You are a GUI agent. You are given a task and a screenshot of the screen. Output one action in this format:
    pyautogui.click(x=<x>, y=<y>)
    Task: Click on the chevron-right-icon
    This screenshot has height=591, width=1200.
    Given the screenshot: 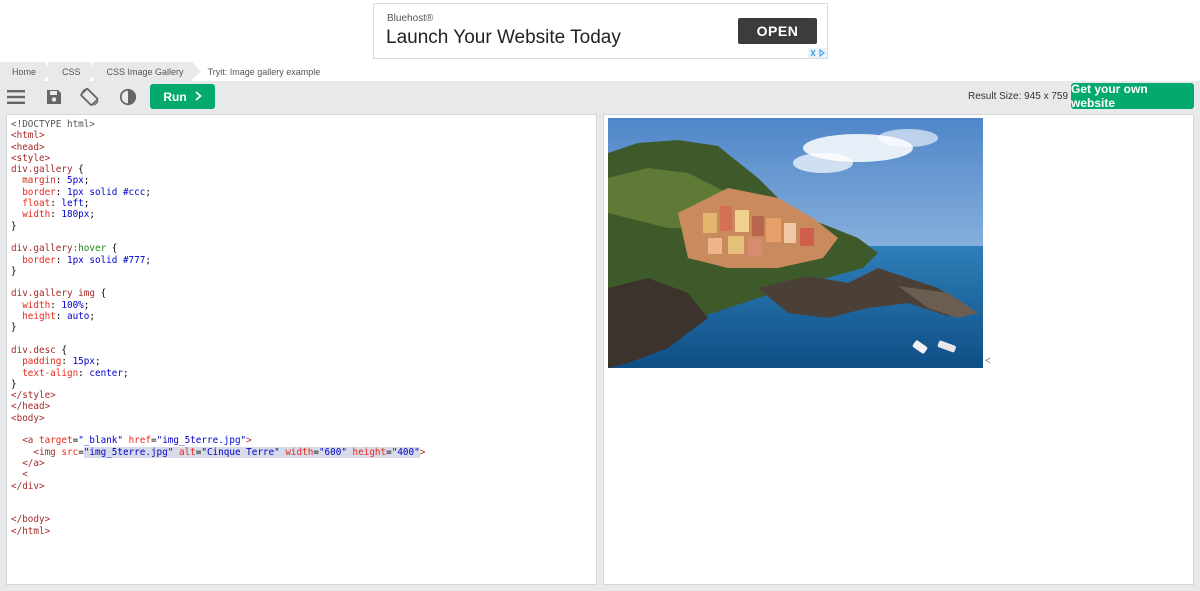 What is the action you would take?
    pyautogui.click(x=198, y=97)
    